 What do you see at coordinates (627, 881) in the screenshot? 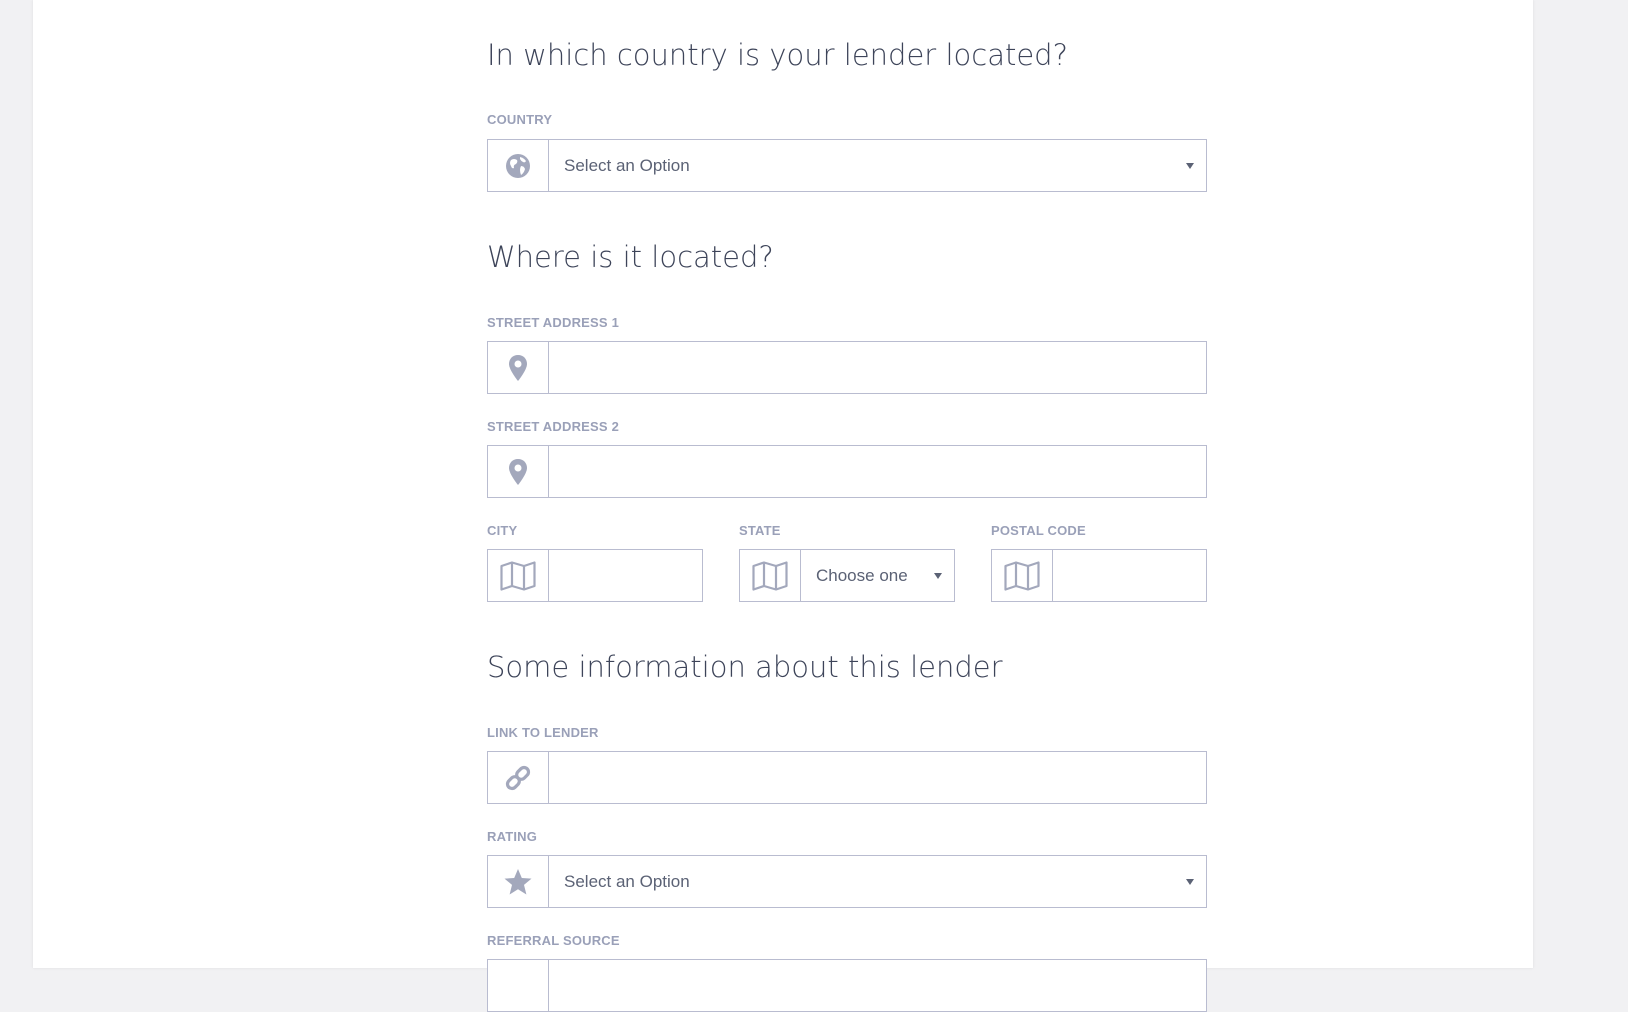
I see `rating-value: Select an Option` at bounding box center [627, 881].